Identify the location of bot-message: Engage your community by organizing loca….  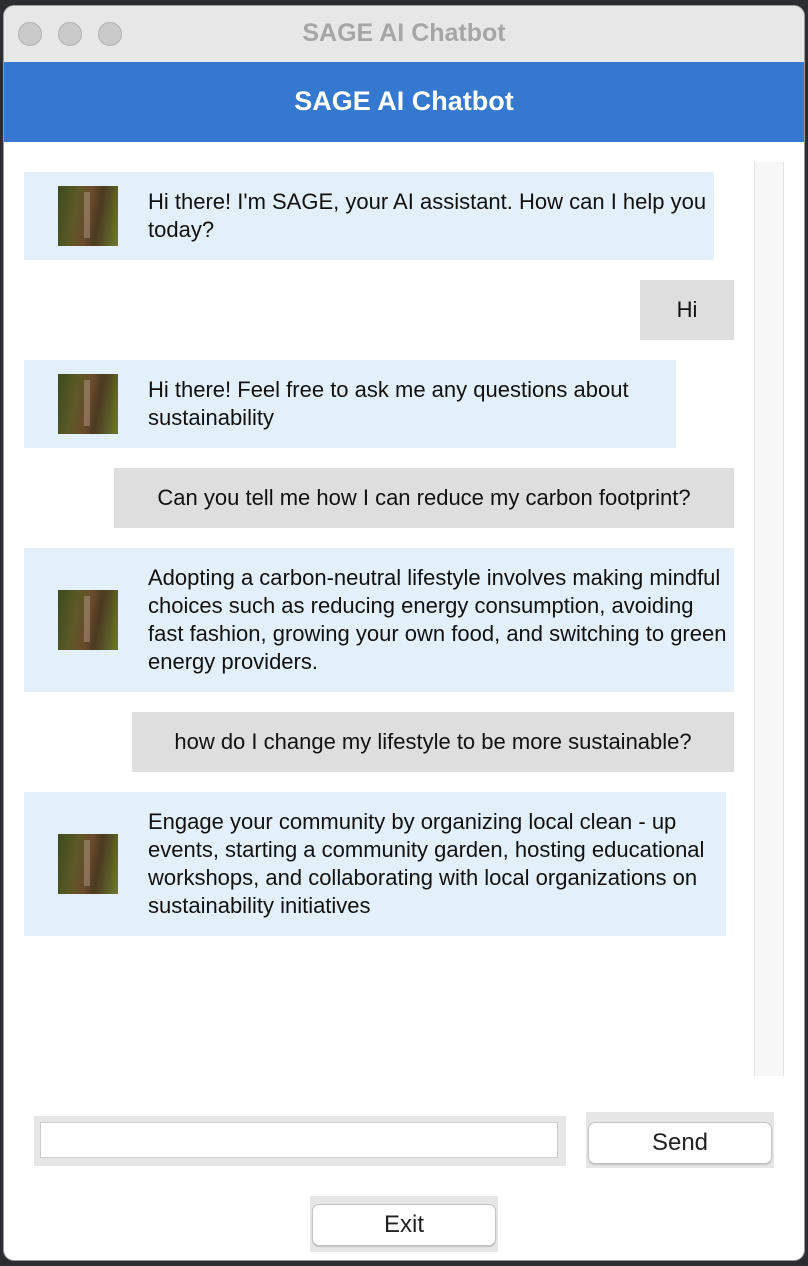
(375, 864).